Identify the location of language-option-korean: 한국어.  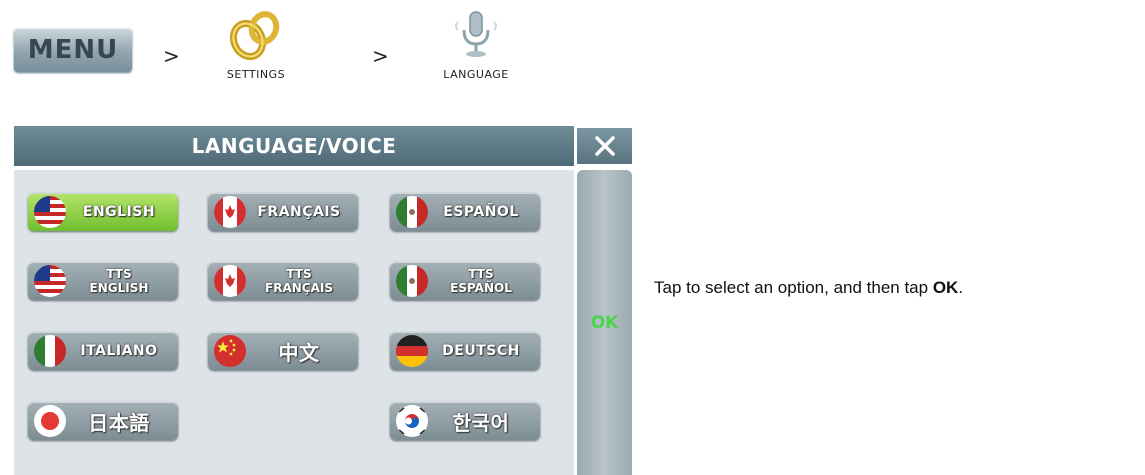
(465, 421).